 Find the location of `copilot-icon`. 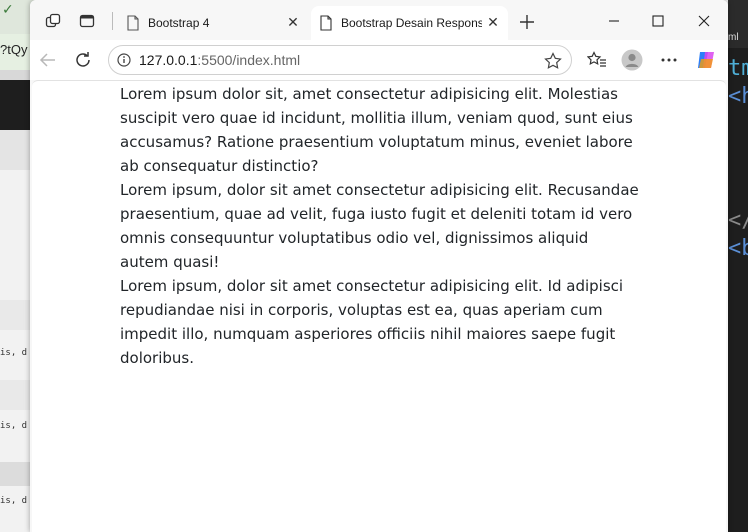

copilot-icon is located at coordinates (706, 60).